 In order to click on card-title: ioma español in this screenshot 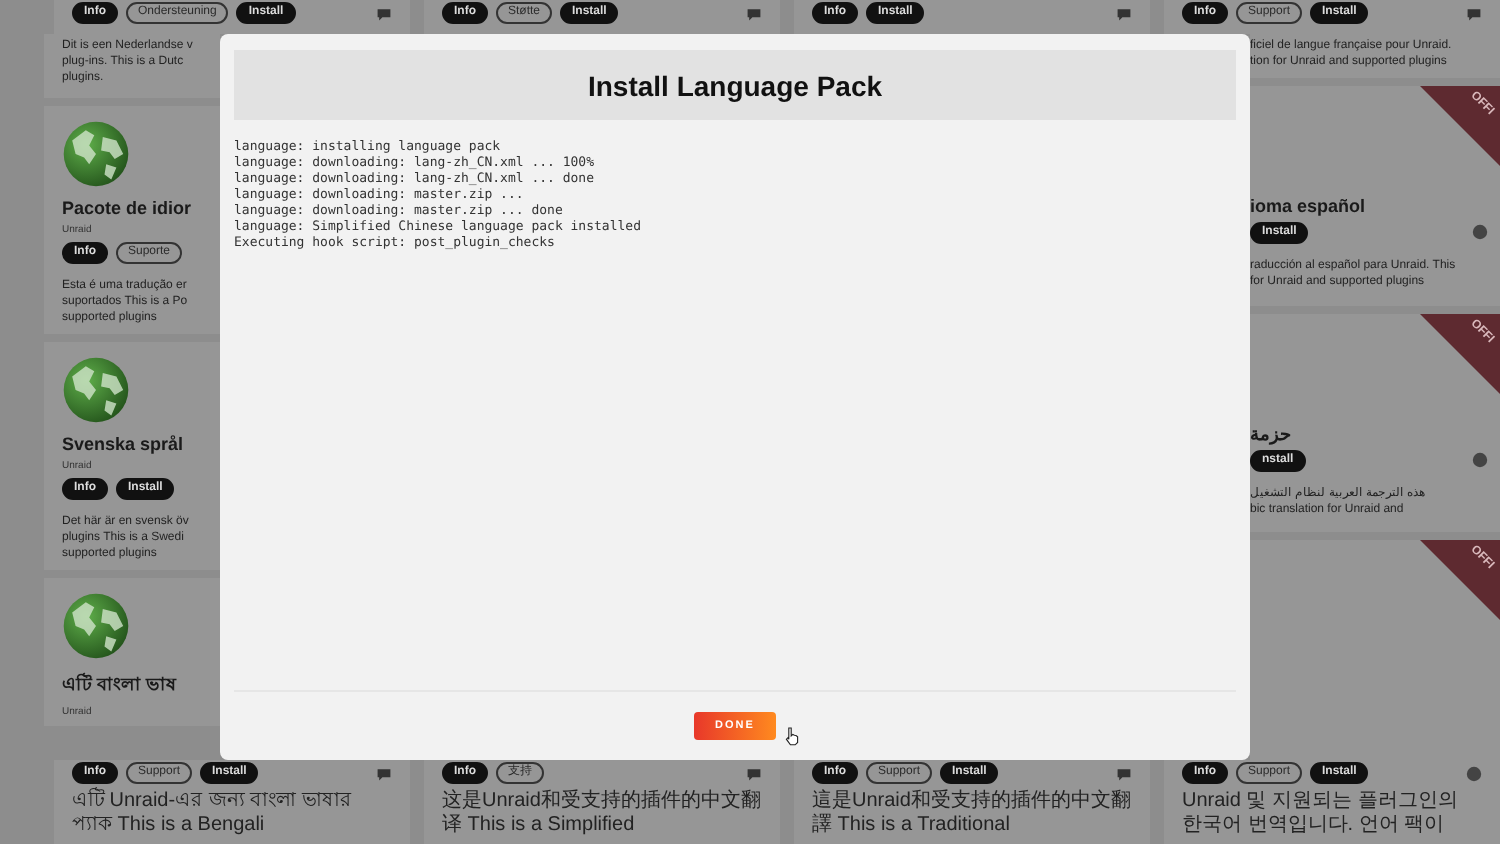, I will do `click(1309, 205)`.